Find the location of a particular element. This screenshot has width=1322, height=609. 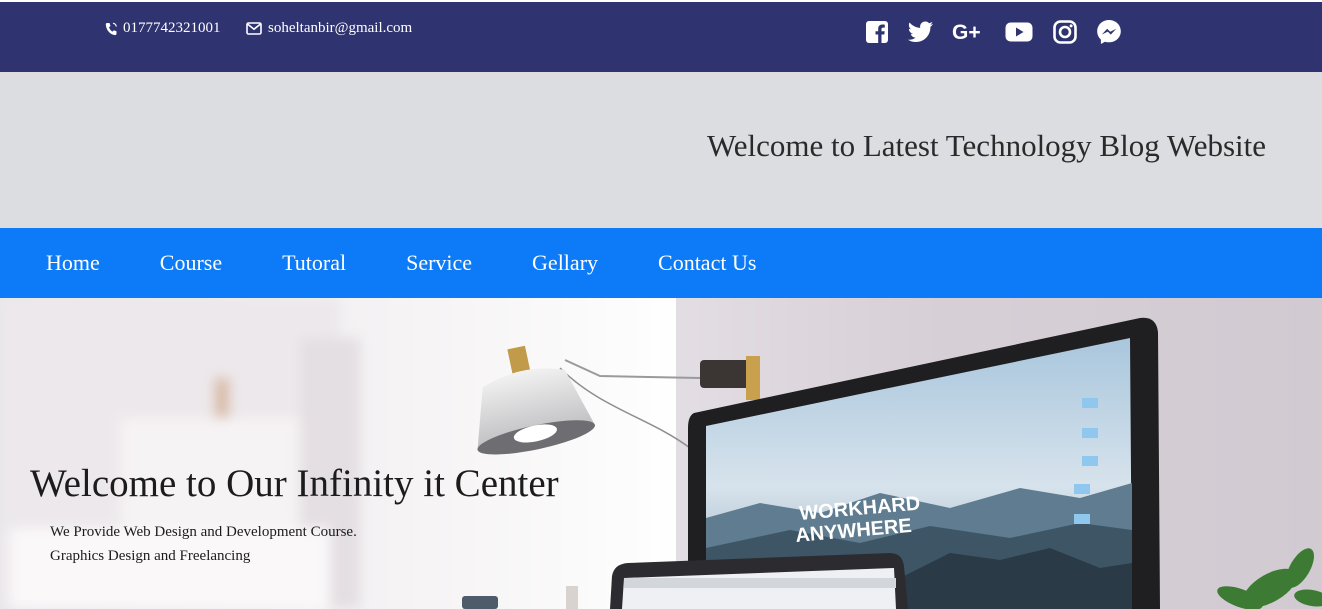

facebook-link is located at coordinates (877, 32).